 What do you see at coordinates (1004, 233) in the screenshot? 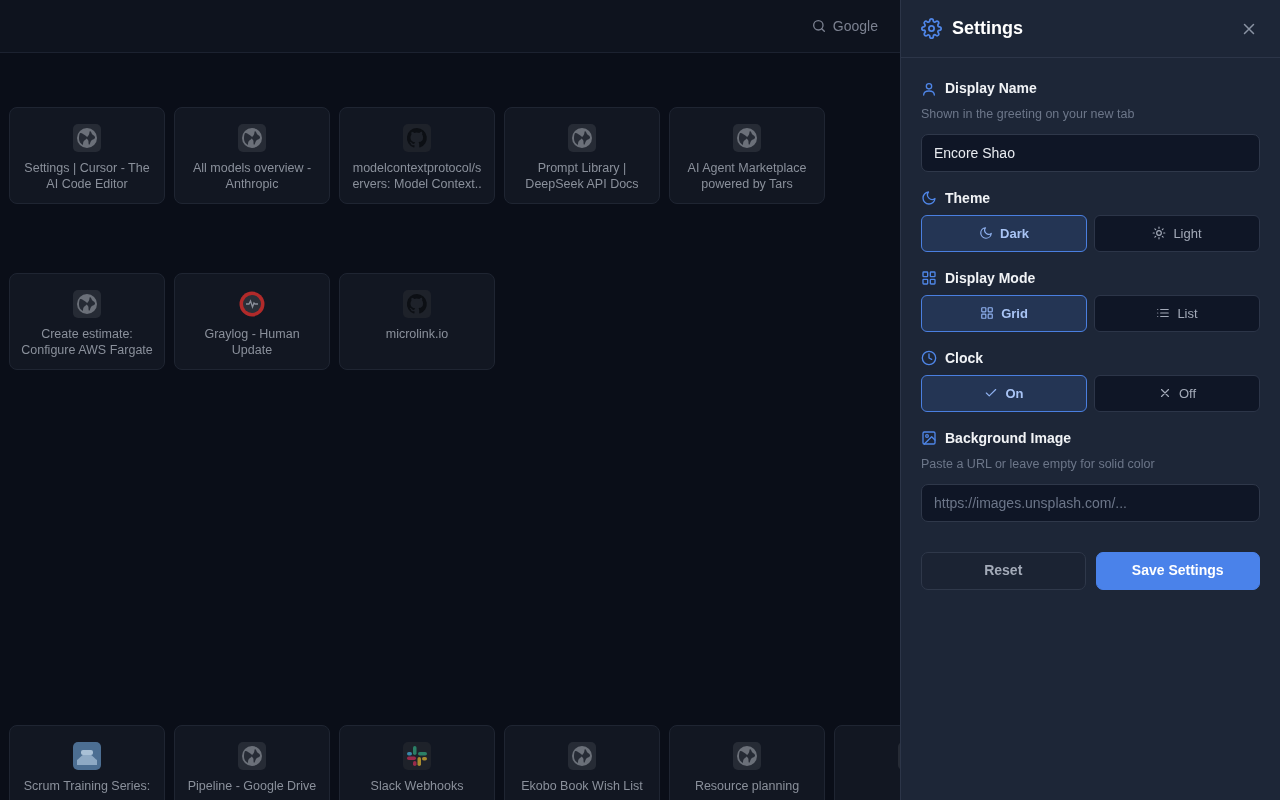
I see `option-button: Dark` at bounding box center [1004, 233].